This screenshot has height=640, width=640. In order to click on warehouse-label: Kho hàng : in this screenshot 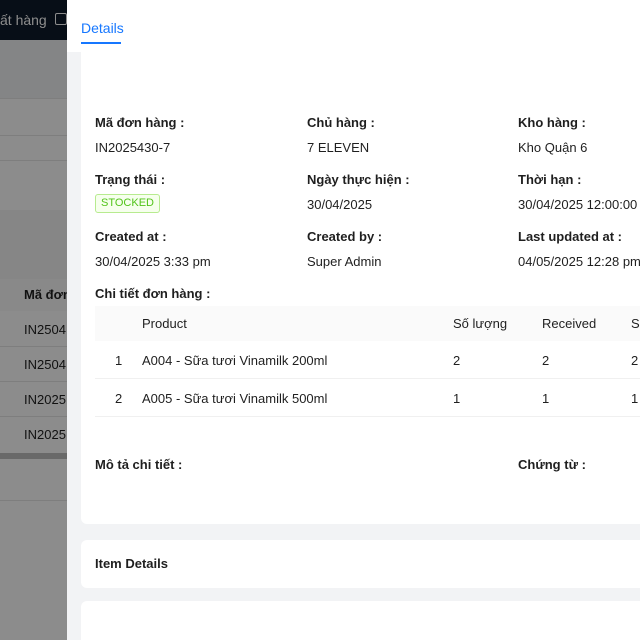, I will do `click(552, 122)`.